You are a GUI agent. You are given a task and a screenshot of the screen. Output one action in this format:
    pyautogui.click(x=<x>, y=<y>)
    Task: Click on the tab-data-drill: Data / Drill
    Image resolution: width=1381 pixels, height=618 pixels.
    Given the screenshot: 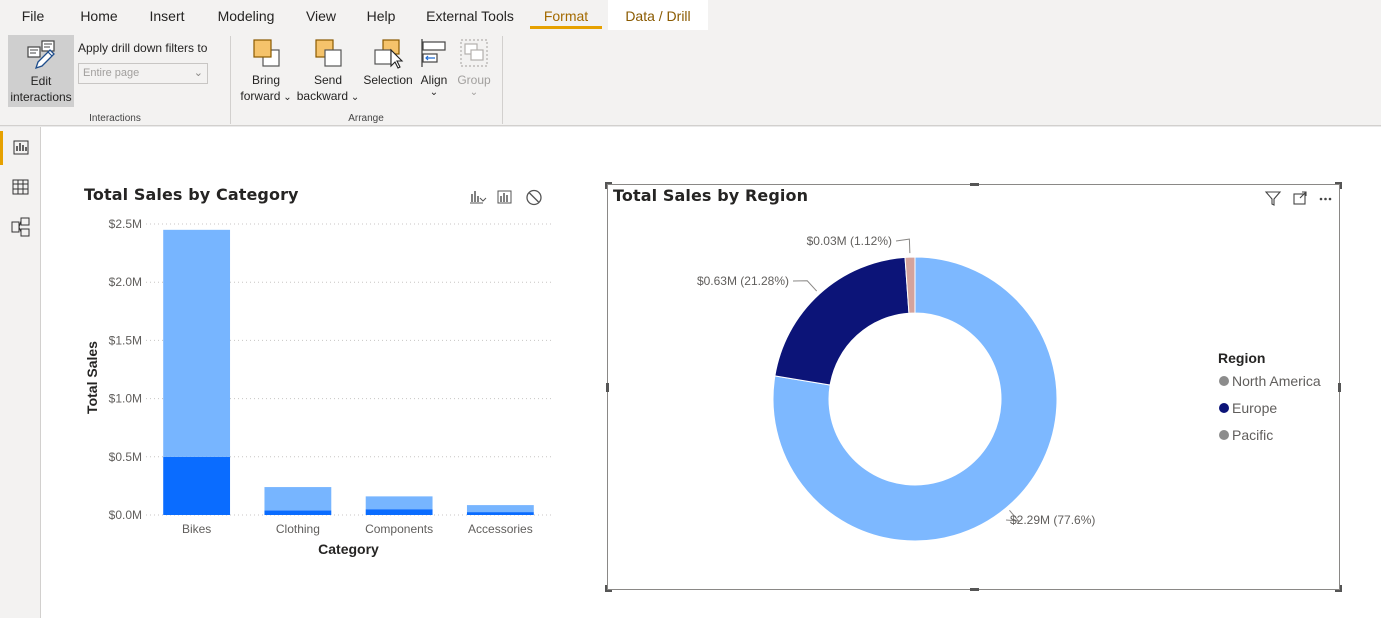 What is the action you would take?
    pyautogui.click(x=658, y=15)
    